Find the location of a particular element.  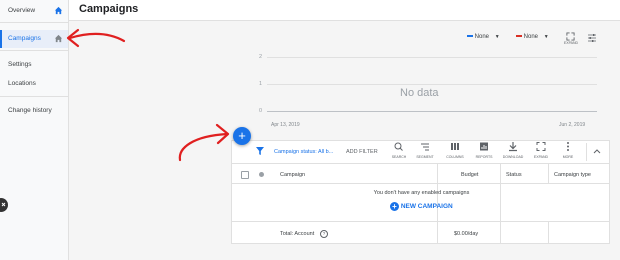

metric-selector-1: None ▼ is located at coordinates (483, 37).